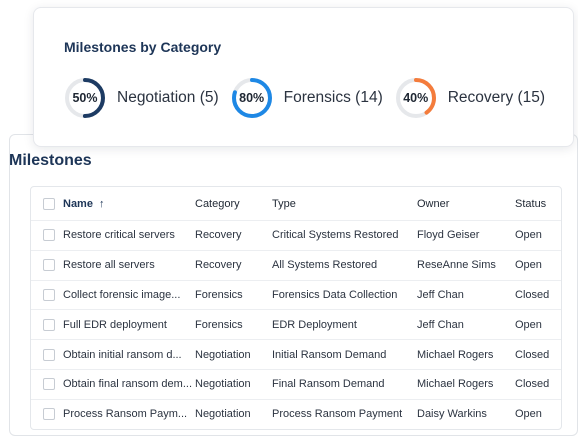  Describe the element at coordinates (78, 203) in the screenshot. I see `column-name-label: Name` at that location.